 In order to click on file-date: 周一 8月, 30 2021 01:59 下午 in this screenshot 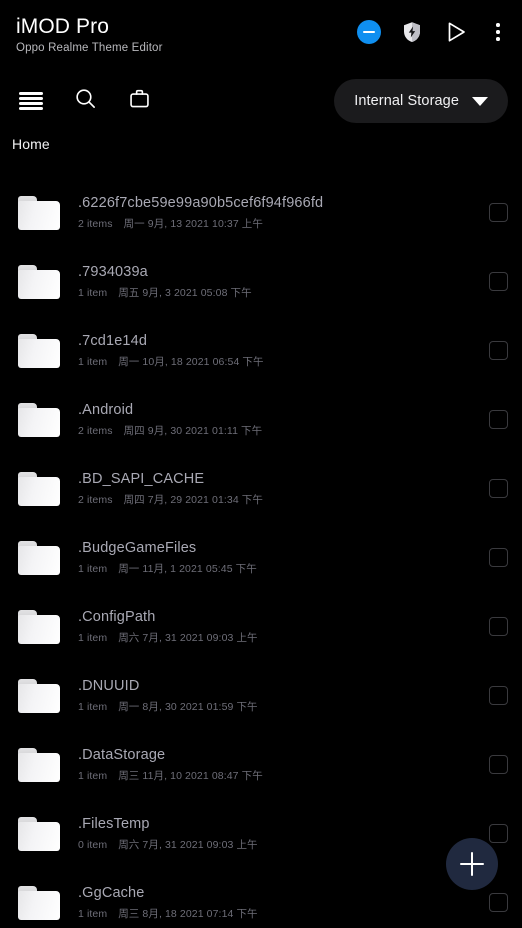, I will do `click(188, 707)`.